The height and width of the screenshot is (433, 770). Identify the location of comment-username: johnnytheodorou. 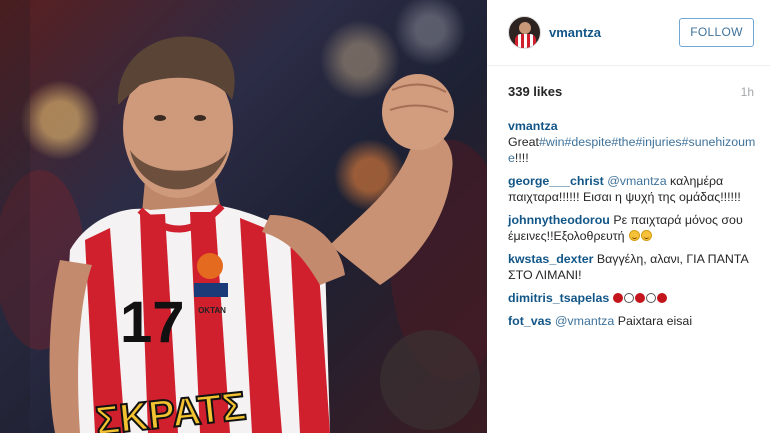
(559, 220).